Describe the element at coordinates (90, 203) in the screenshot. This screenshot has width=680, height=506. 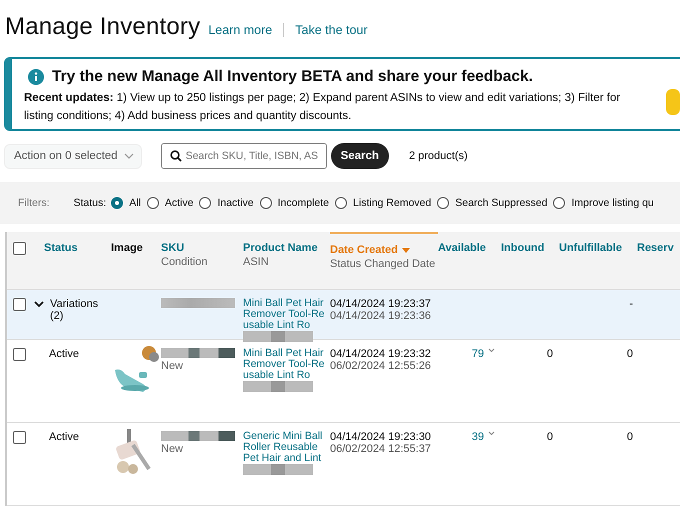
I see `status-label: Status:` at that location.